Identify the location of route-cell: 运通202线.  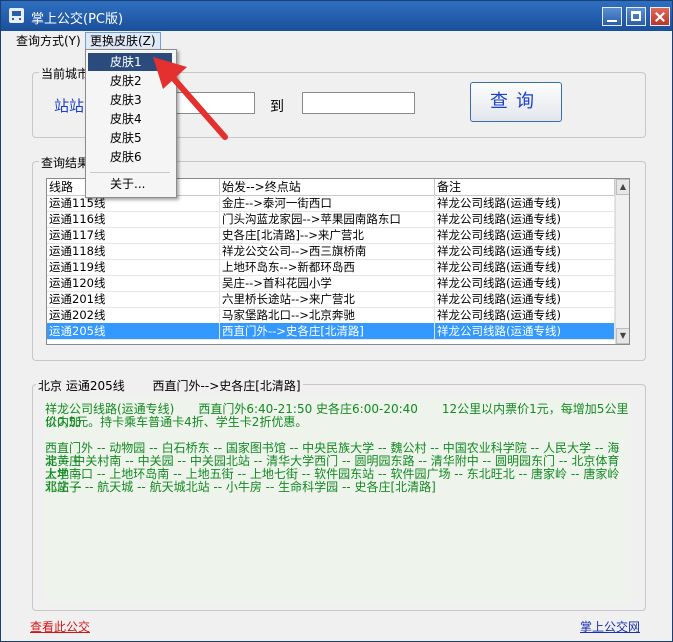
(133, 315).